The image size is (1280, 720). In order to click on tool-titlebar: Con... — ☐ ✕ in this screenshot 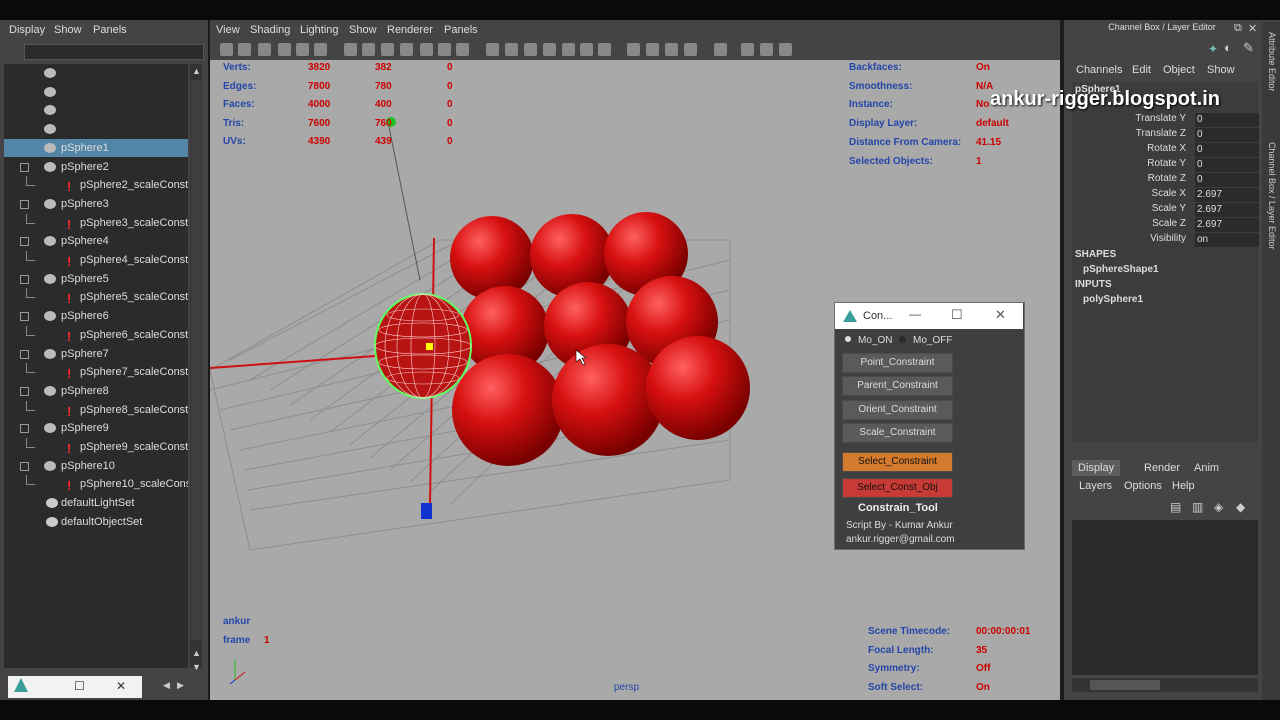, I will do `click(929, 316)`.